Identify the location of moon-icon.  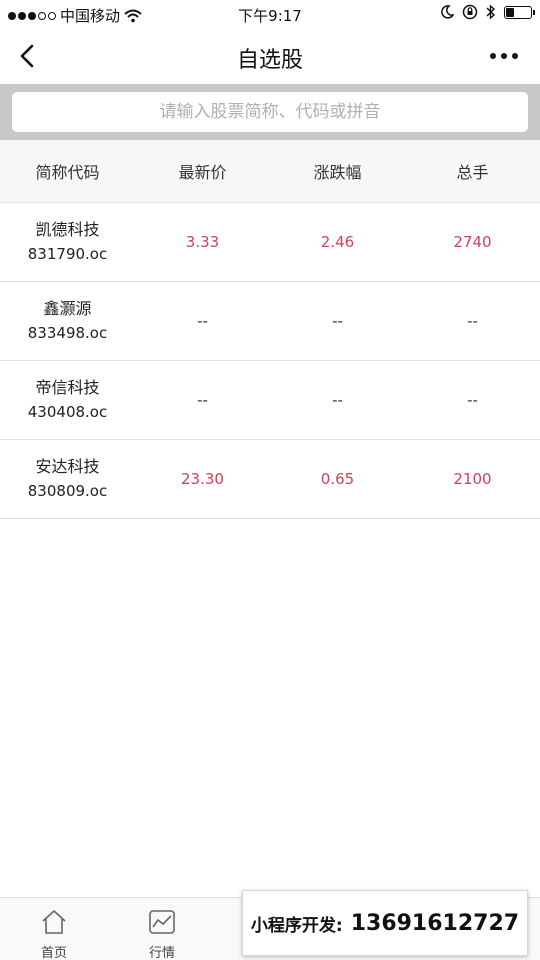
(447, 12).